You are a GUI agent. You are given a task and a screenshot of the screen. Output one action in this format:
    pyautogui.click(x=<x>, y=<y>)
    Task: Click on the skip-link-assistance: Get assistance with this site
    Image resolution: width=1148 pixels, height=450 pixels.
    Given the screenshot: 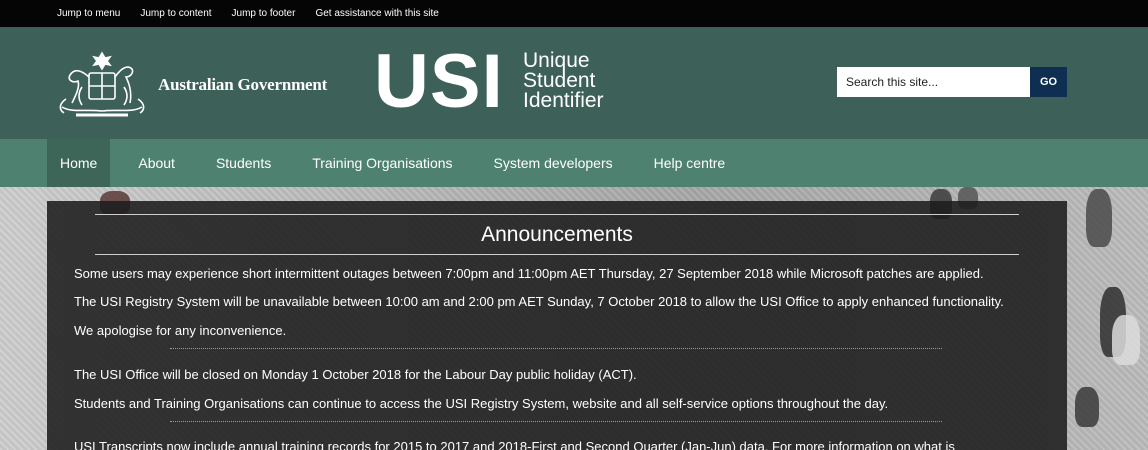 What is the action you would take?
    pyautogui.click(x=376, y=13)
    